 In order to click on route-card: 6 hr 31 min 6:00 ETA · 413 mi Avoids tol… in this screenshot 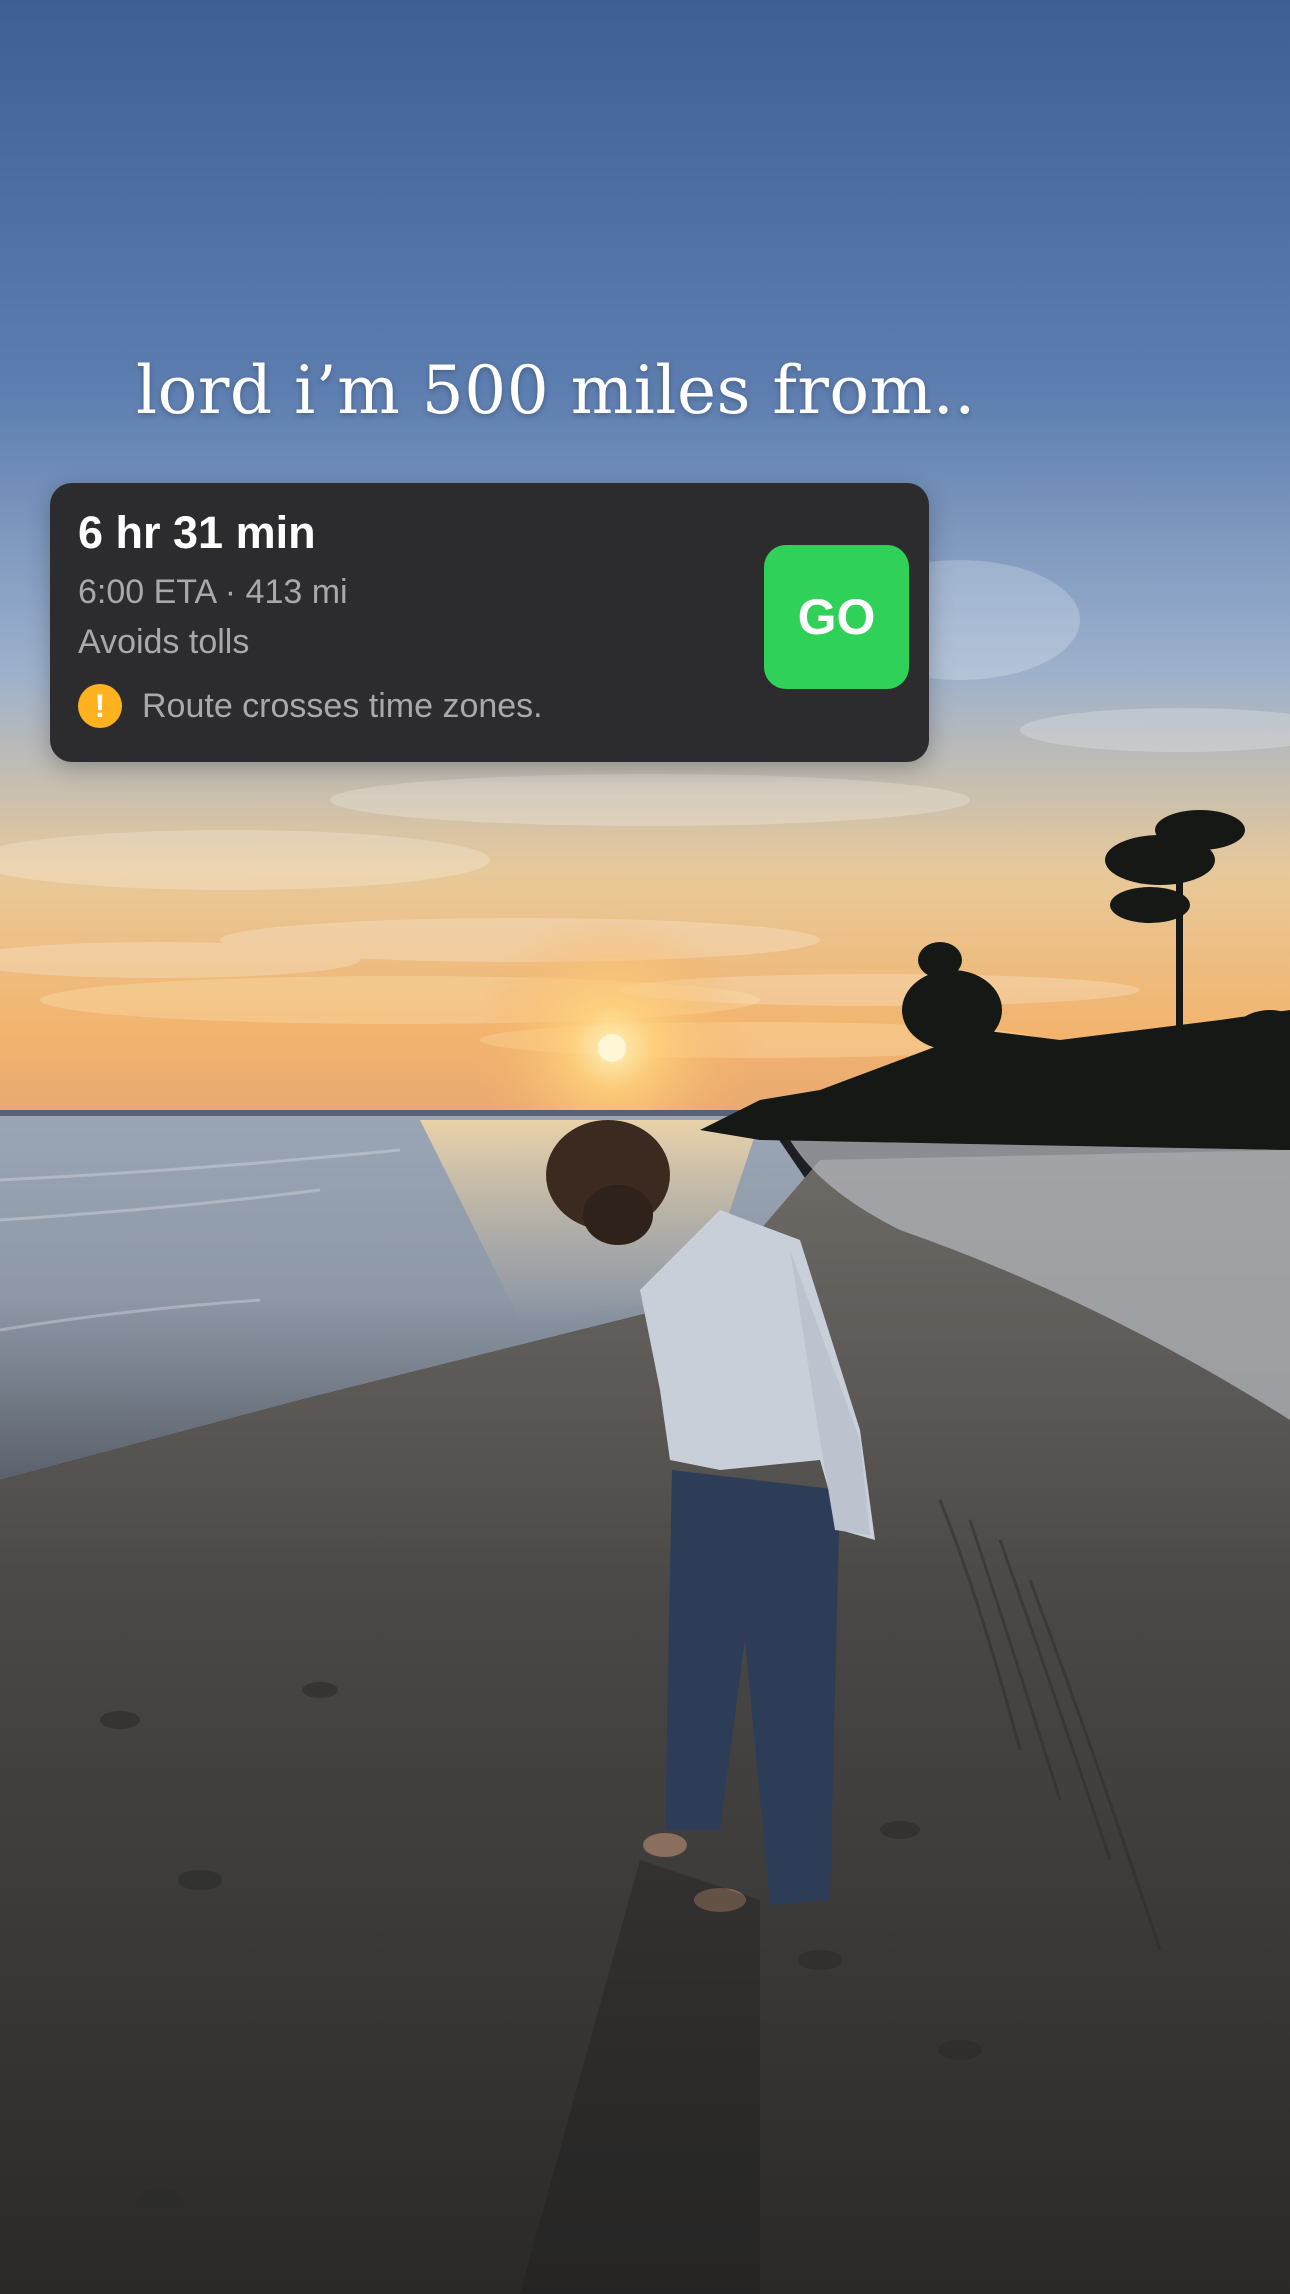, I will do `click(489, 622)`.